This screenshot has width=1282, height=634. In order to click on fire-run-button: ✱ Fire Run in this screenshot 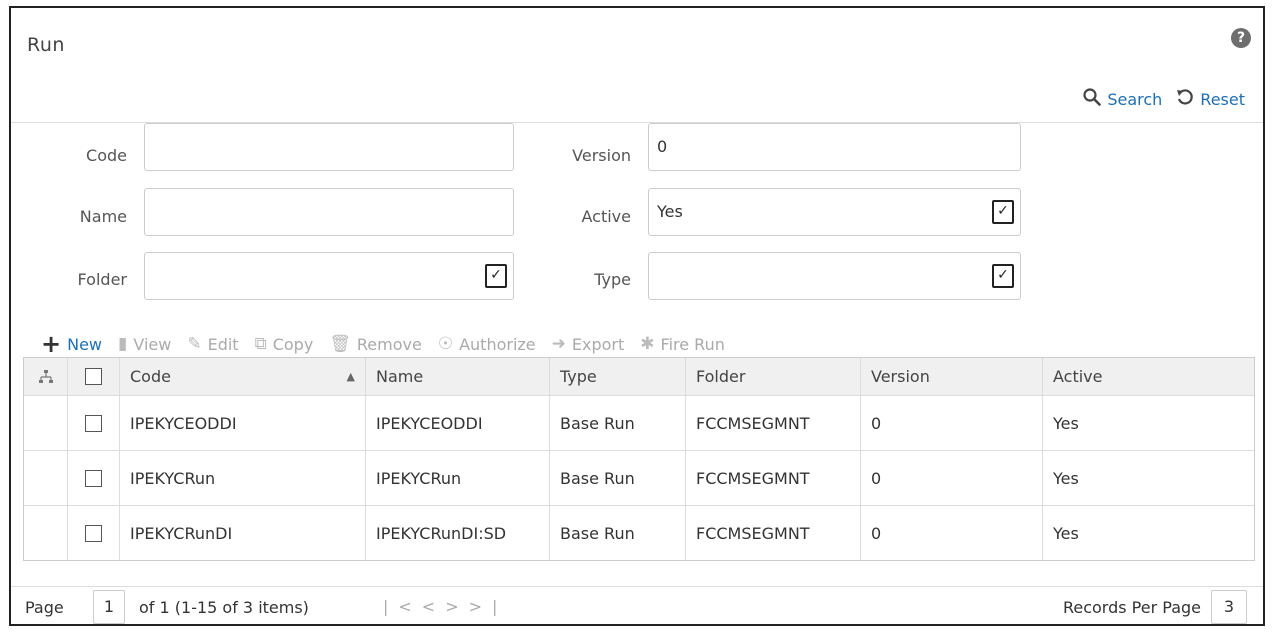, I will do `click(682, 344)`.